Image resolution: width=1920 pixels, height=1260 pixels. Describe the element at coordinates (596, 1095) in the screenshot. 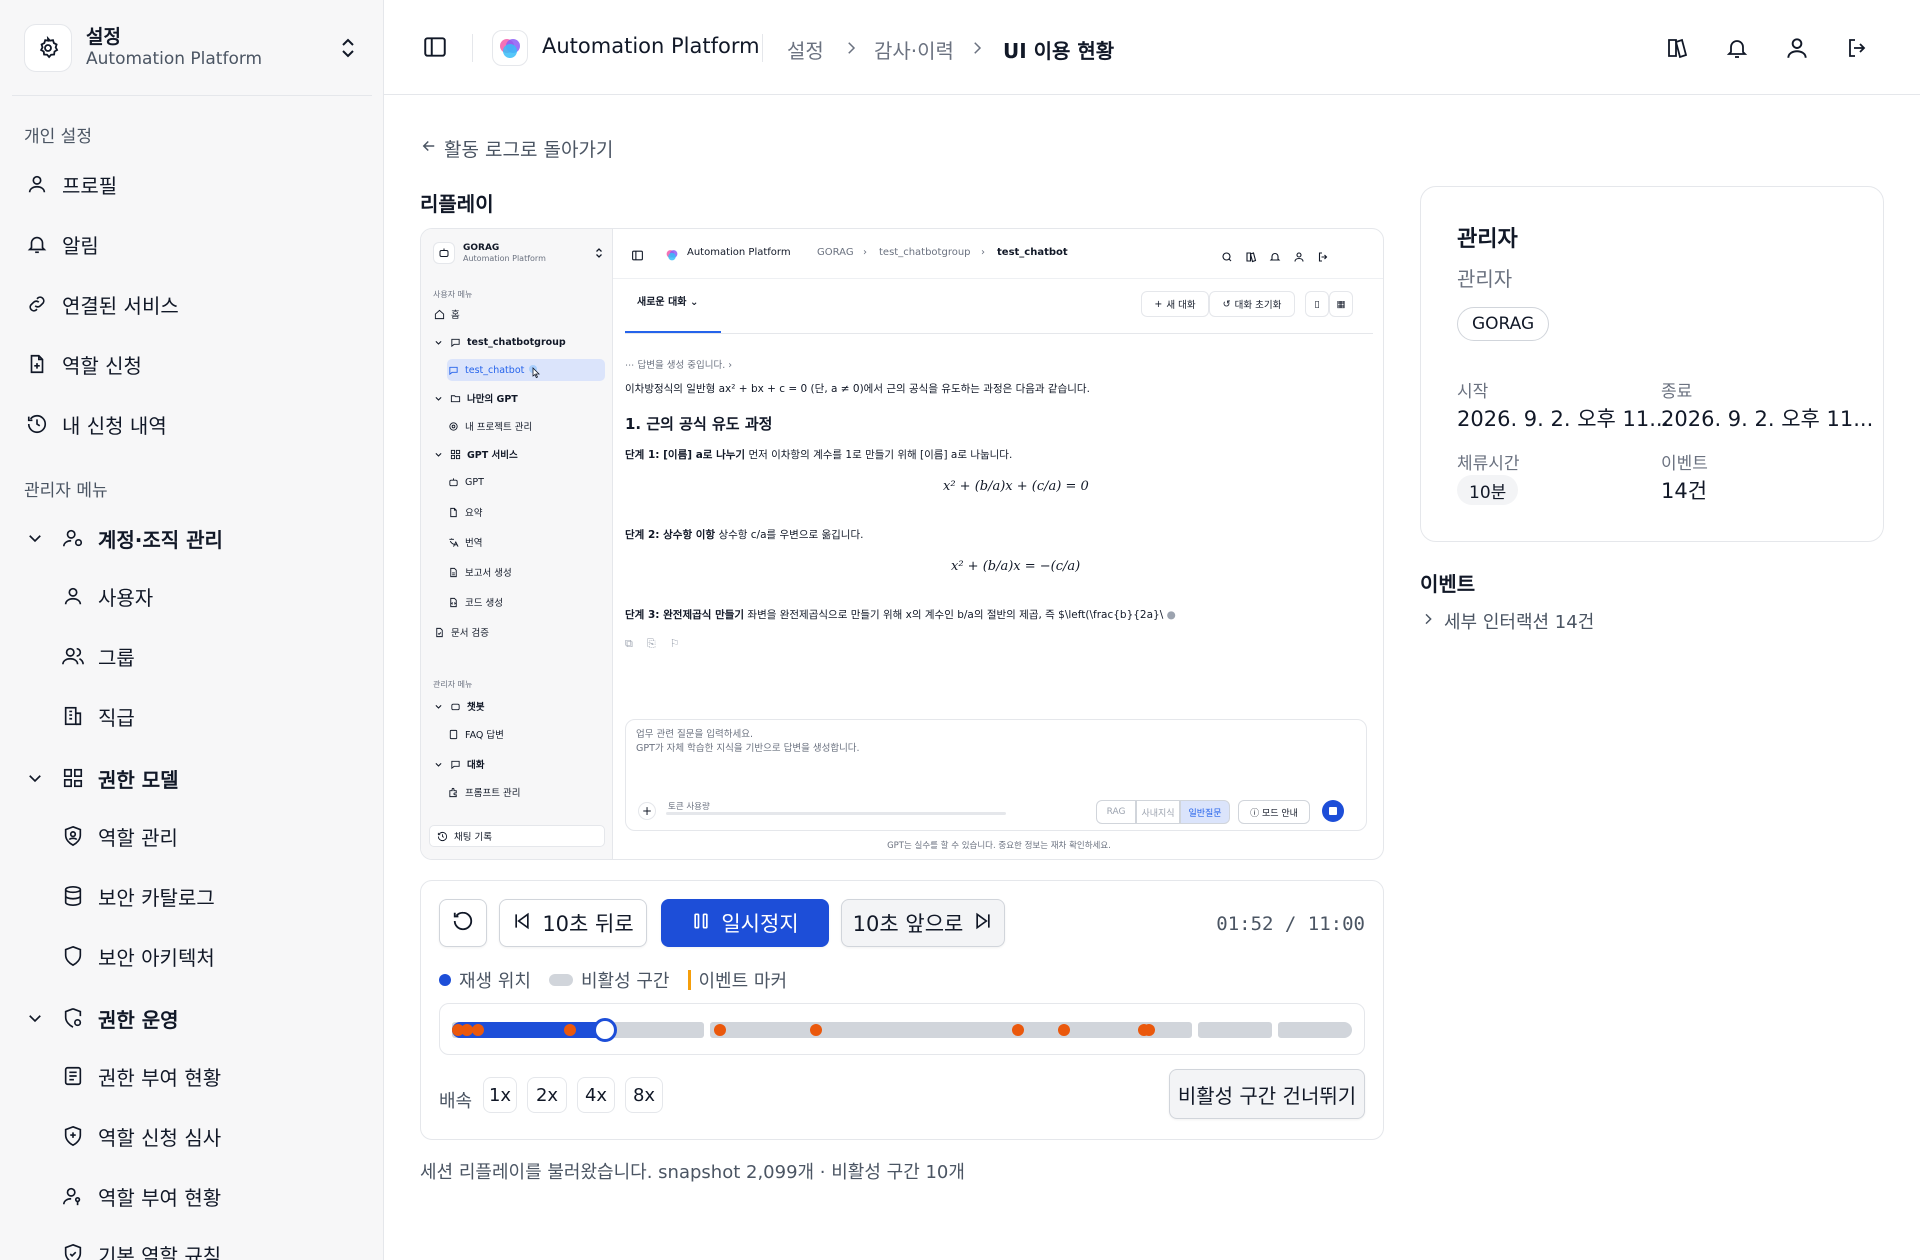

I see `speed-4x-button: 4x` at that location.